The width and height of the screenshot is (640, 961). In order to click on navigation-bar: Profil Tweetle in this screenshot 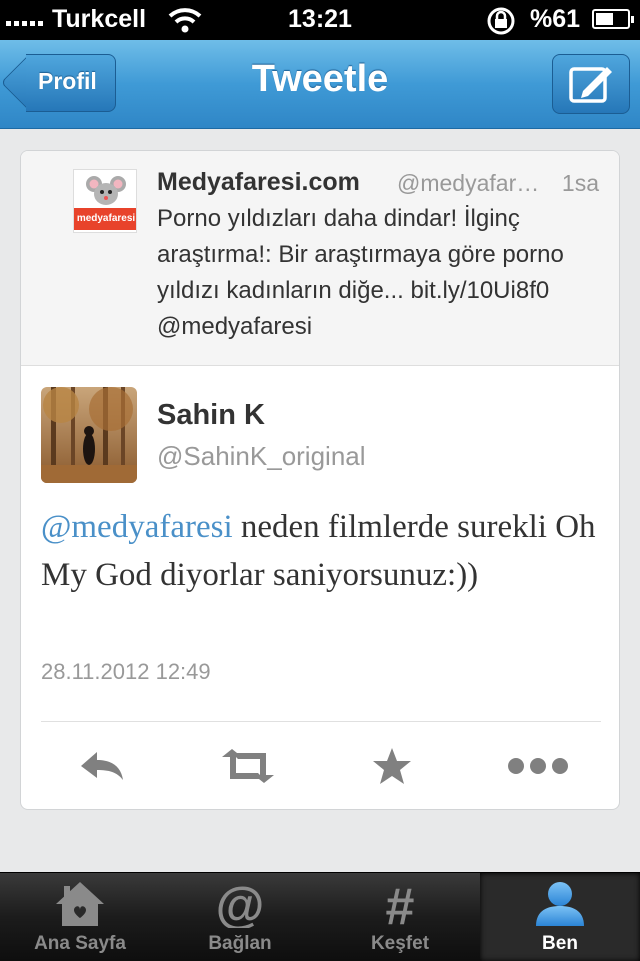, I will do `click(320, 84)`.